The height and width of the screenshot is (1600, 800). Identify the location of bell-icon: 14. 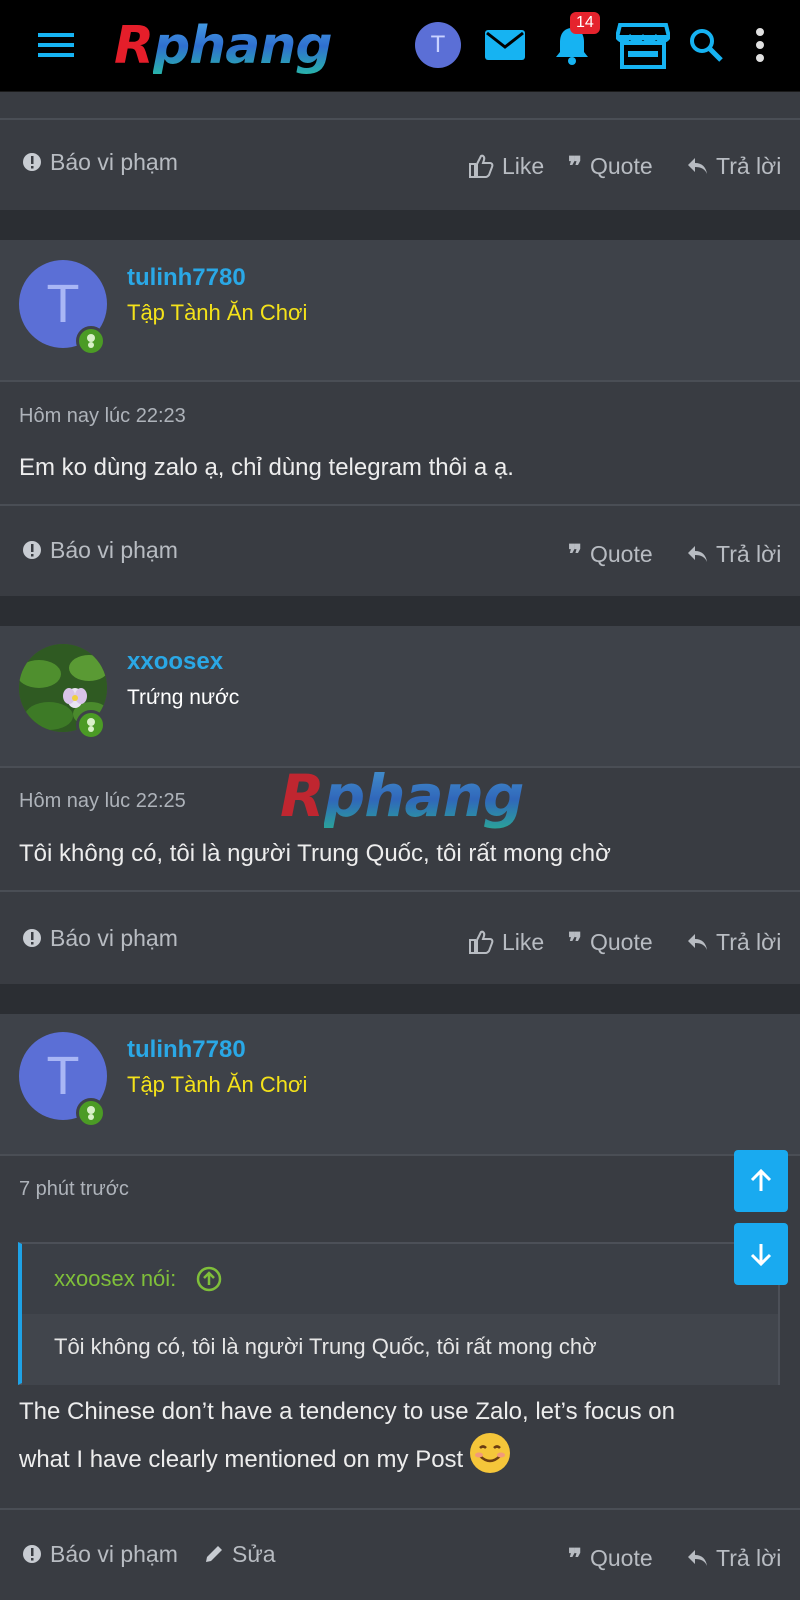
(575, 41).